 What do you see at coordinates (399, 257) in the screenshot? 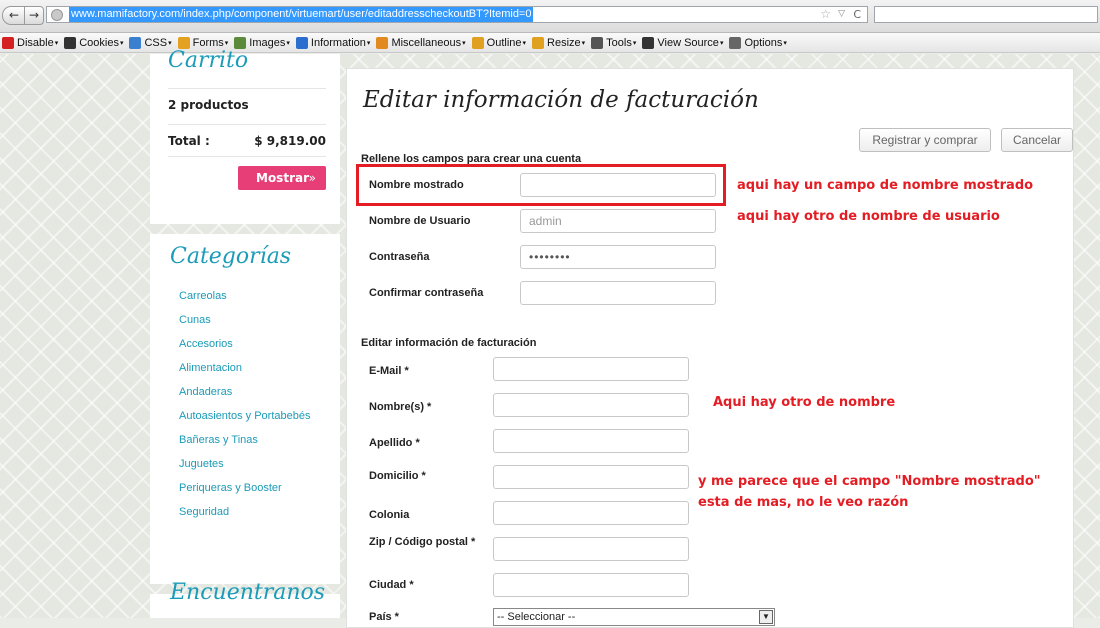
I see `field-label: Contraseña` at bounding box center [399, 257].